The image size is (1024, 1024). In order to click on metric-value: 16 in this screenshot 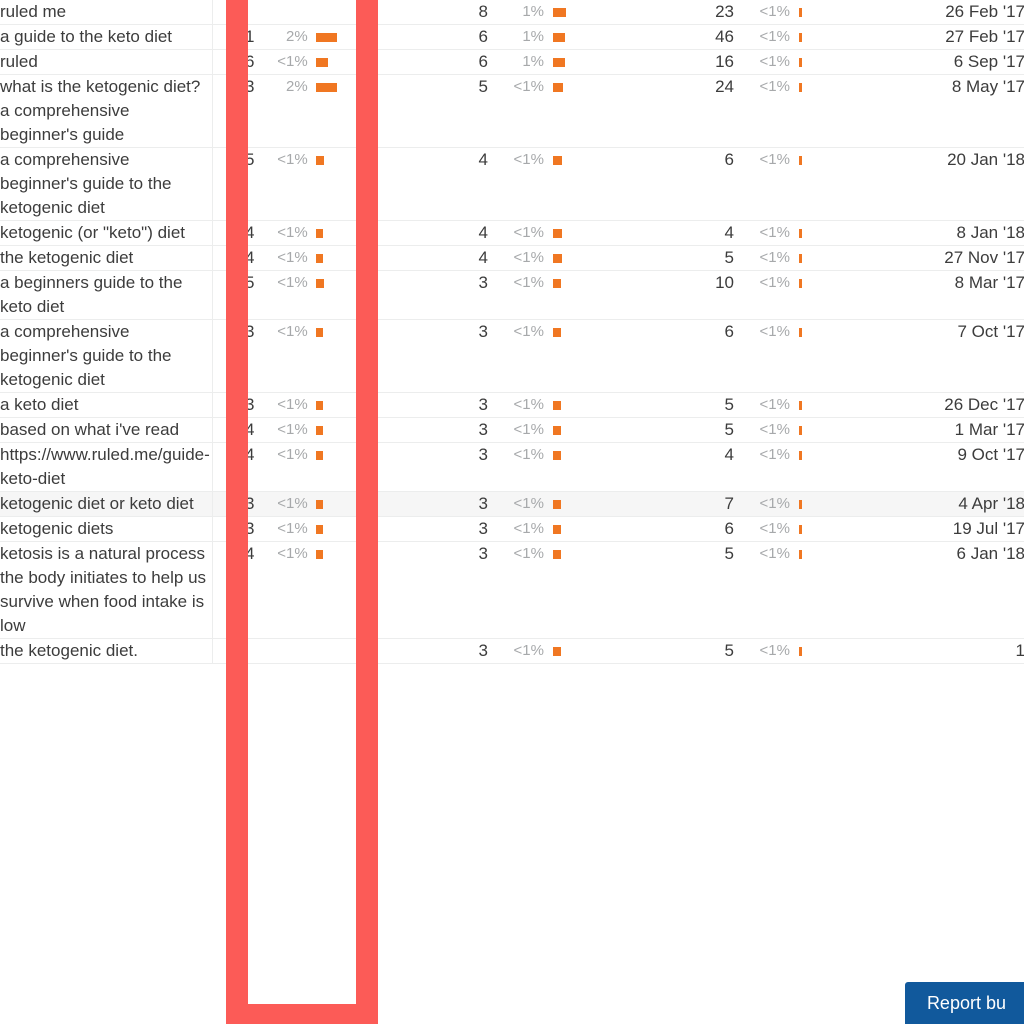, I will do `click(724, 61)`.